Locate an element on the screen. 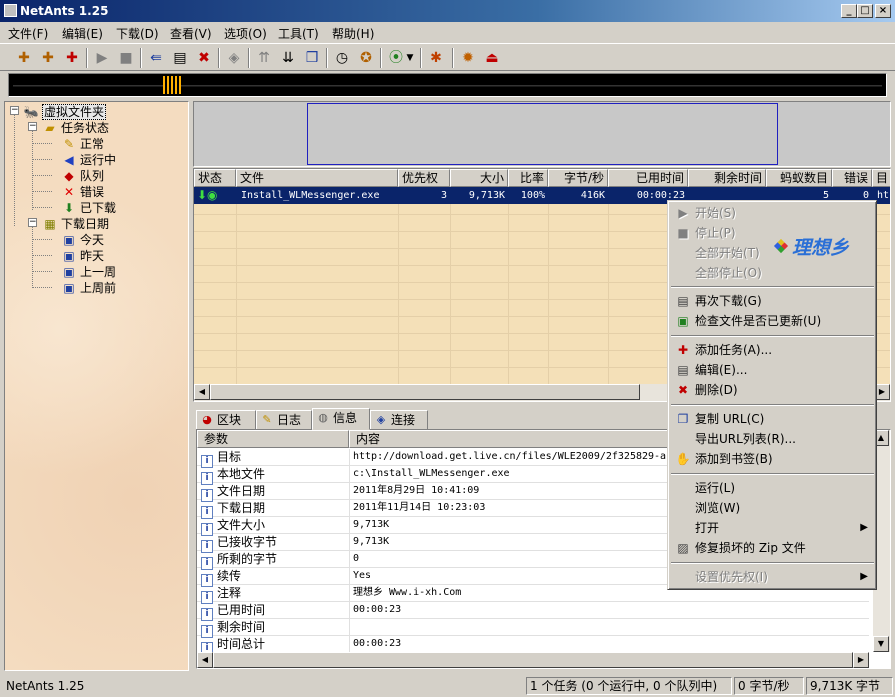  menu-start-all: 全部开始(T) is located at coordinates (772, 253).